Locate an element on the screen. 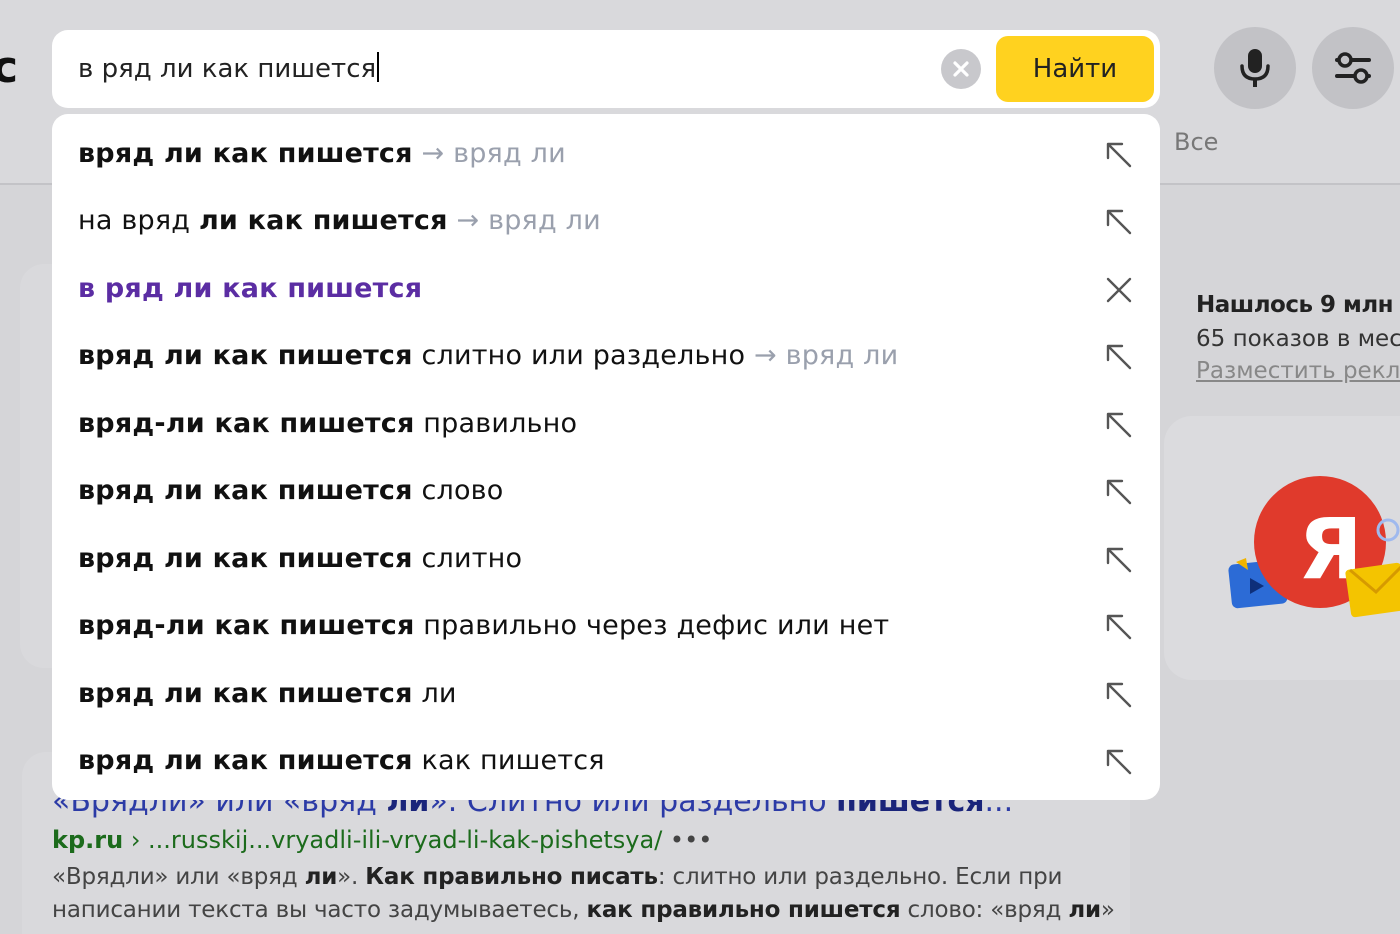 The height and width of the screenshot is (934, 1400). logo: с is located at coordinates (9, 68).